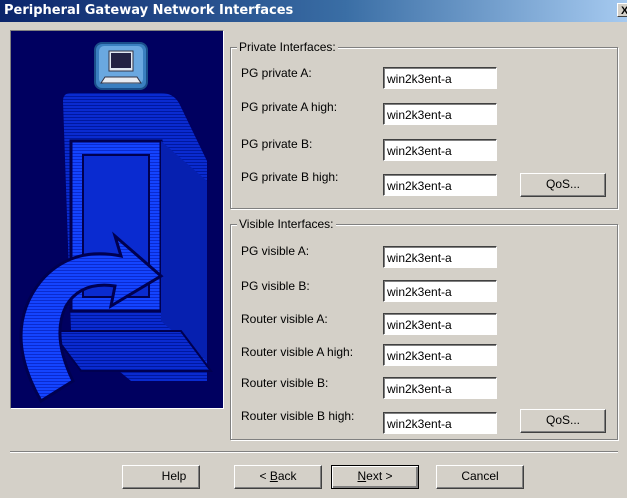 The height and width of the screenshot is (498, 627). What do you see at coordinates (275, 251) in the screenshot?
I see `pg-visible-a-label: PG visible A:` at bounding box center [275, 251].